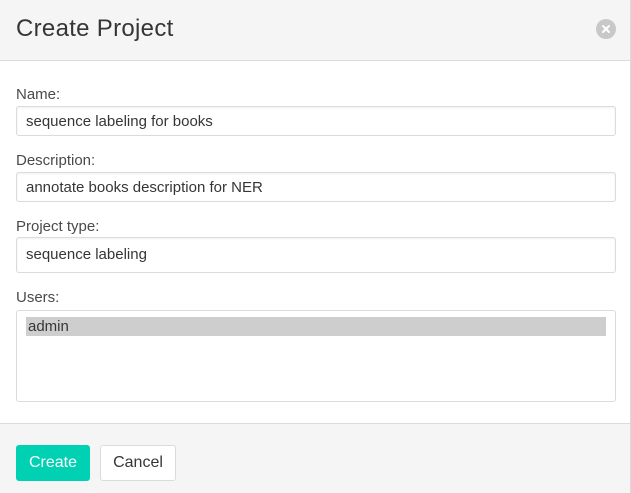  What do you see at coordinates (316, 187) in the screenshot?
I see `description-input` at bounding box center [316, 187].